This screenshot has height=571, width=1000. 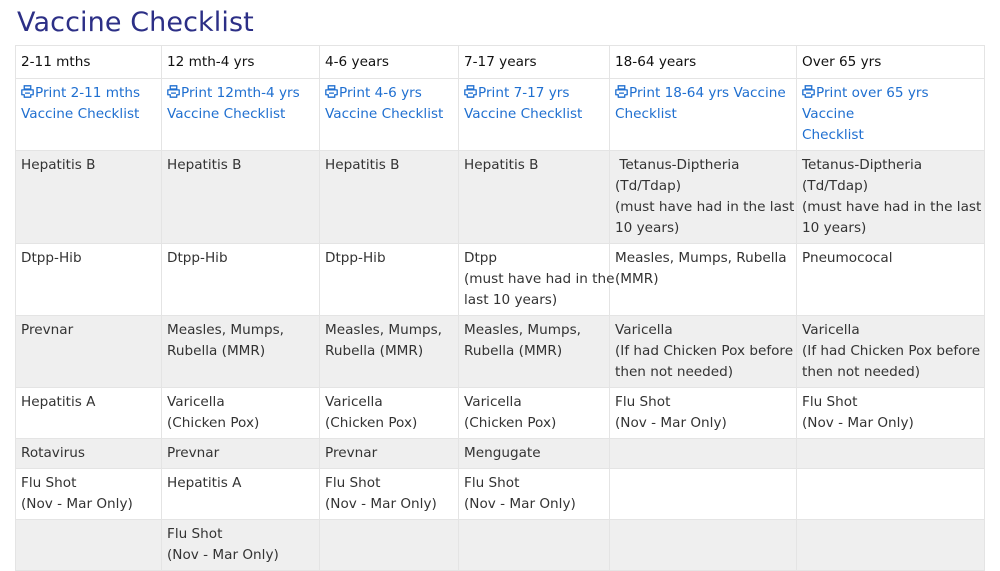 I want to click on print-link-cell: Print 12mth-4 yrs Vaccine Checklist, so click(x=240, y=114).